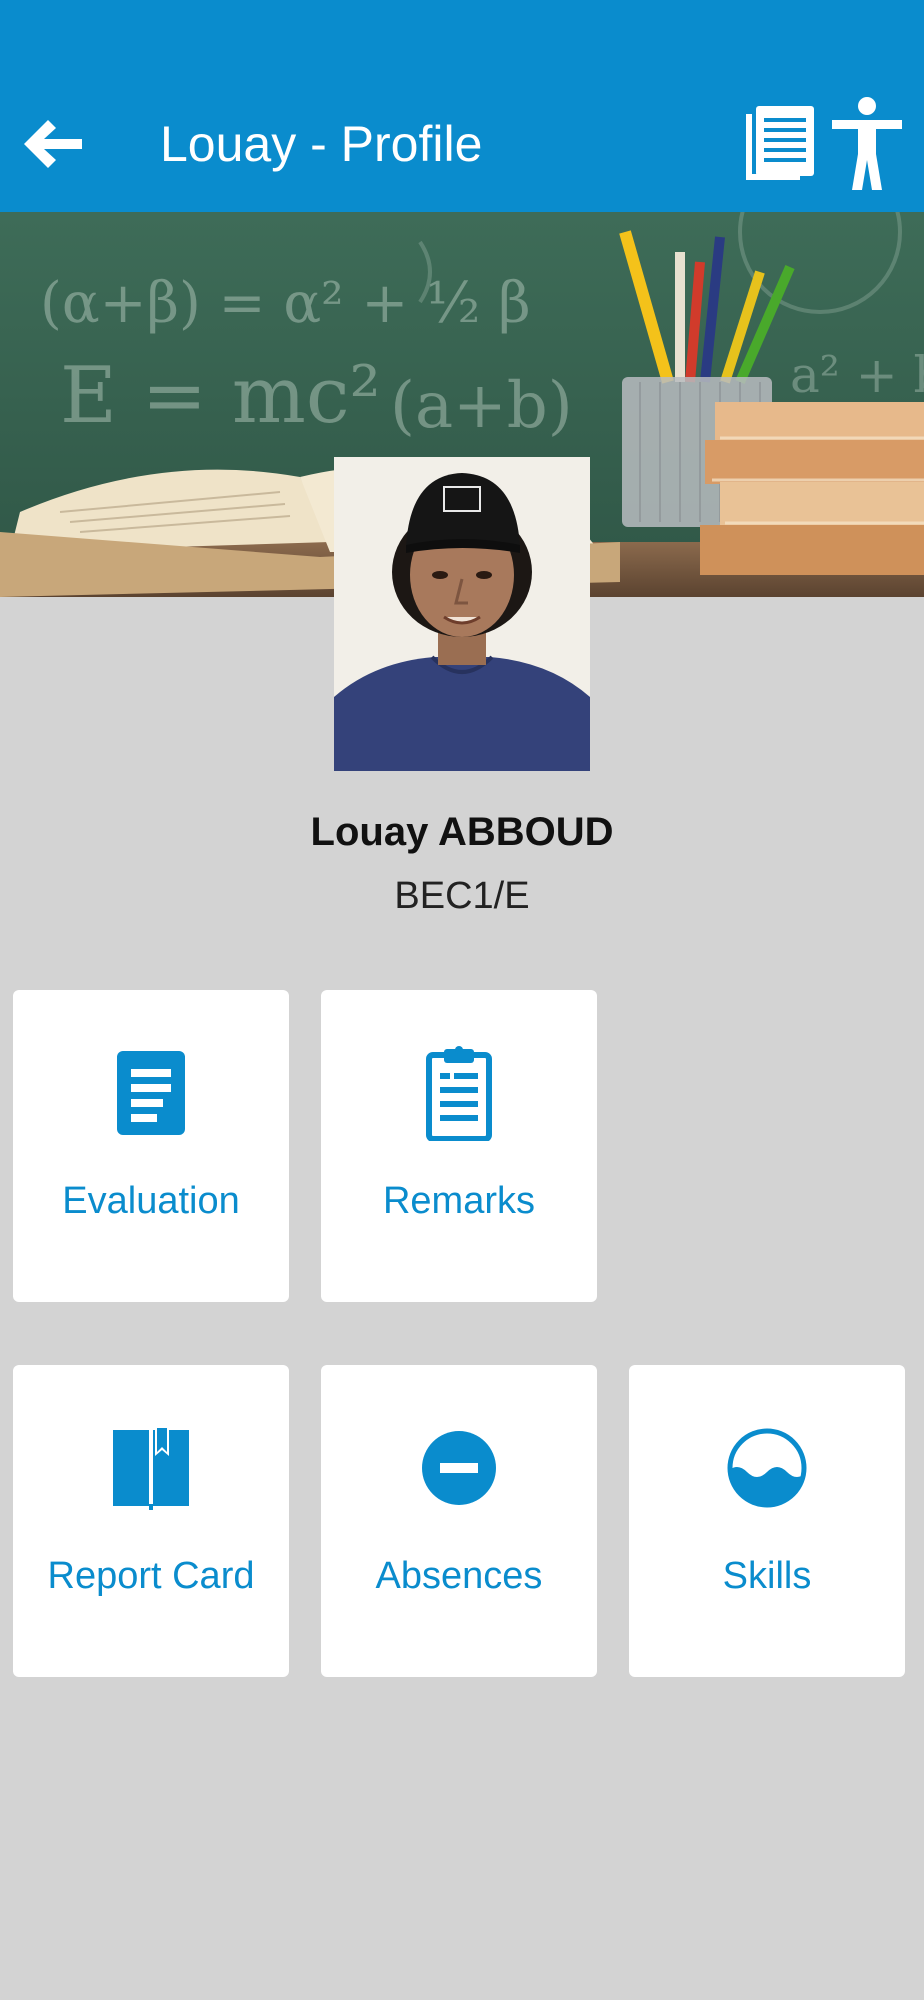 The height and width of the screenshot is (2000, 924). Describe the element at coordinates (767, 1521) in the screenshot. I see `skills-tile: Skills` at that location.